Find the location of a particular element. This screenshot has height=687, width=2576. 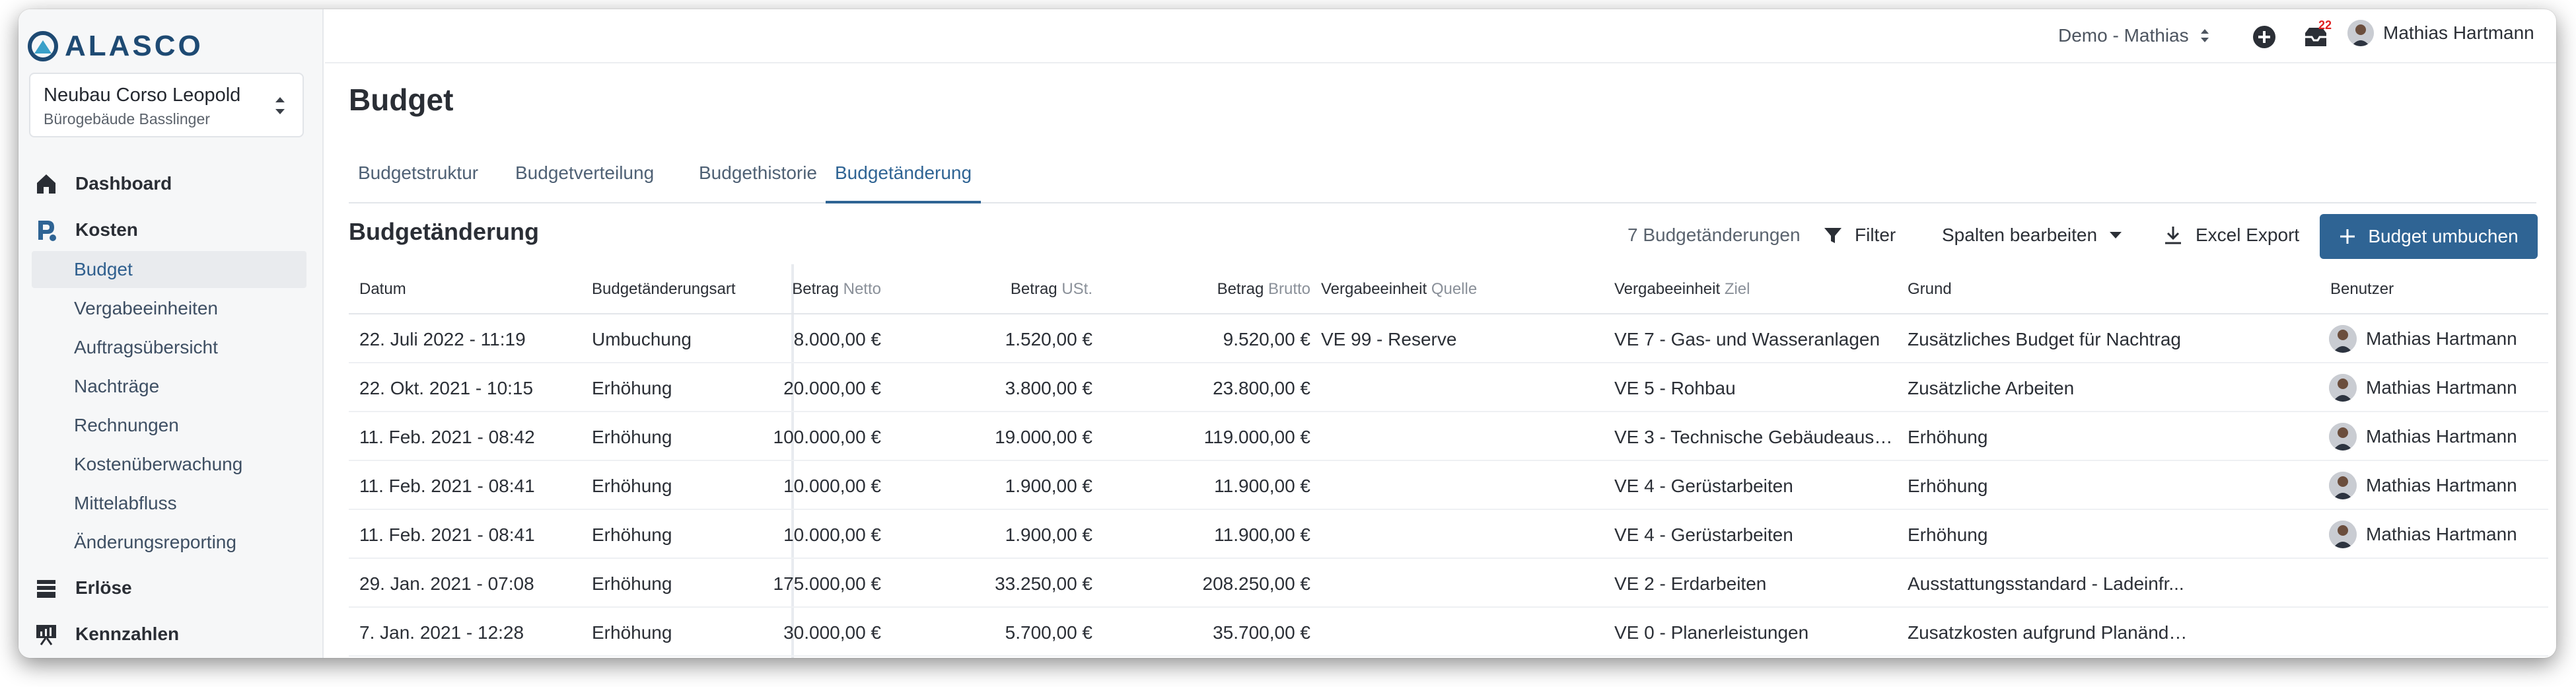

sidebar-item-nachtraege: Nachträge is located at coordinates (169, 386).